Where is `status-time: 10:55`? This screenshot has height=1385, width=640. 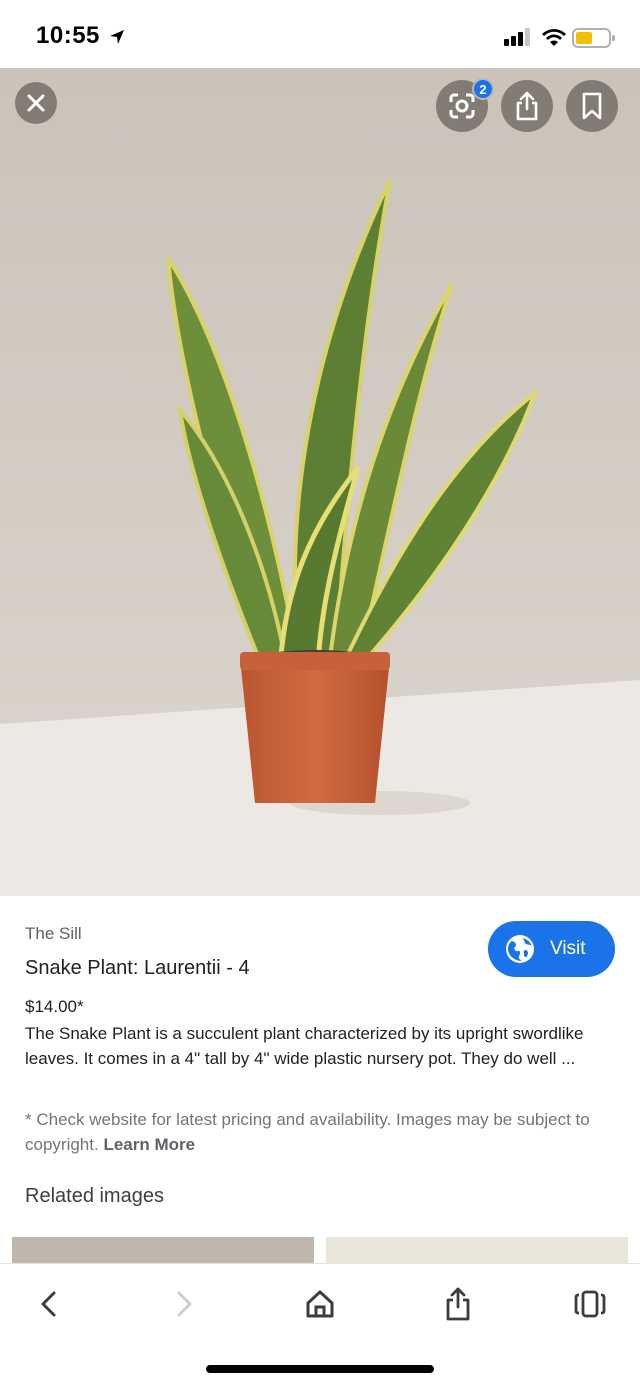 status-time: 10:55 is located at coordinates (68, 35).